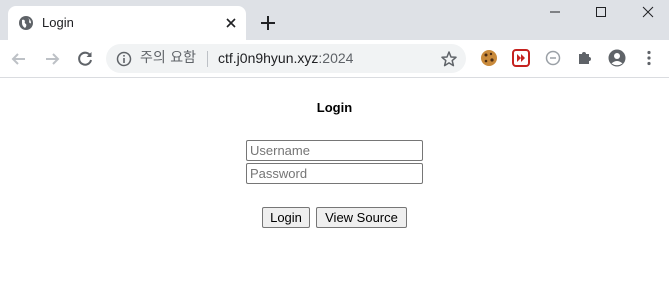  What do you see at coordinates (231, 23) in the screenshot?
I see `close-tab-icon` at bounding box center [231, 23].